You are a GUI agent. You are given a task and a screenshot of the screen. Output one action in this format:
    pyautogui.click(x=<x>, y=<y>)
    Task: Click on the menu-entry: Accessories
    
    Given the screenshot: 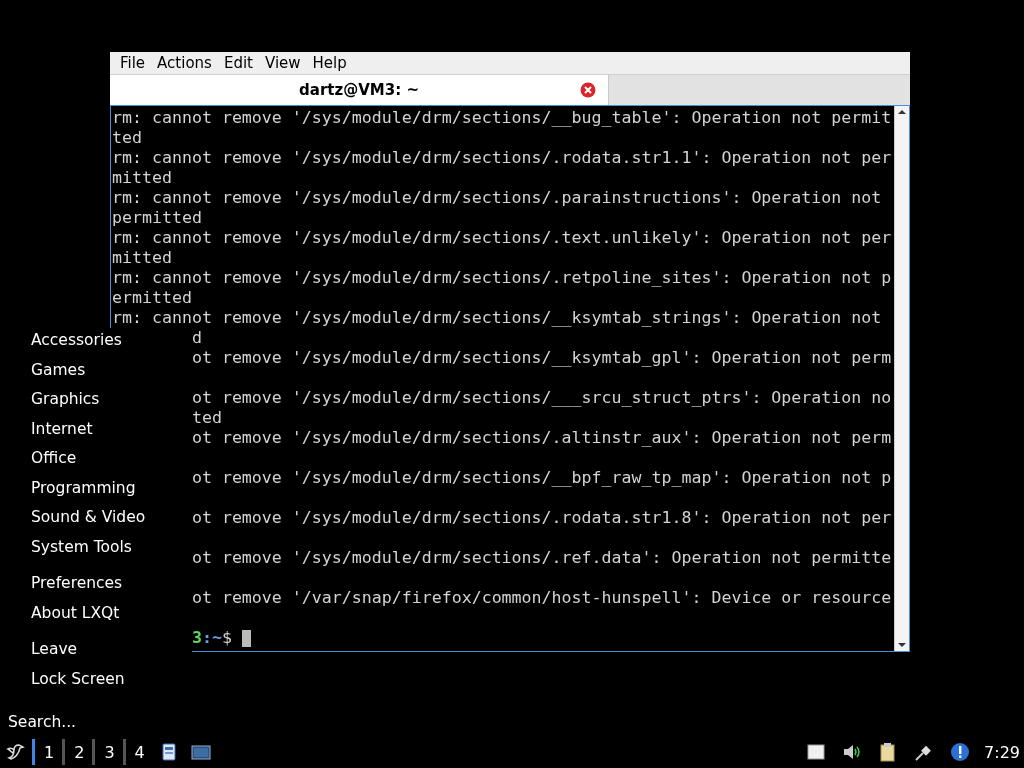 What is the action you would take?
    pyautogui.click(x=111, y=343)
    